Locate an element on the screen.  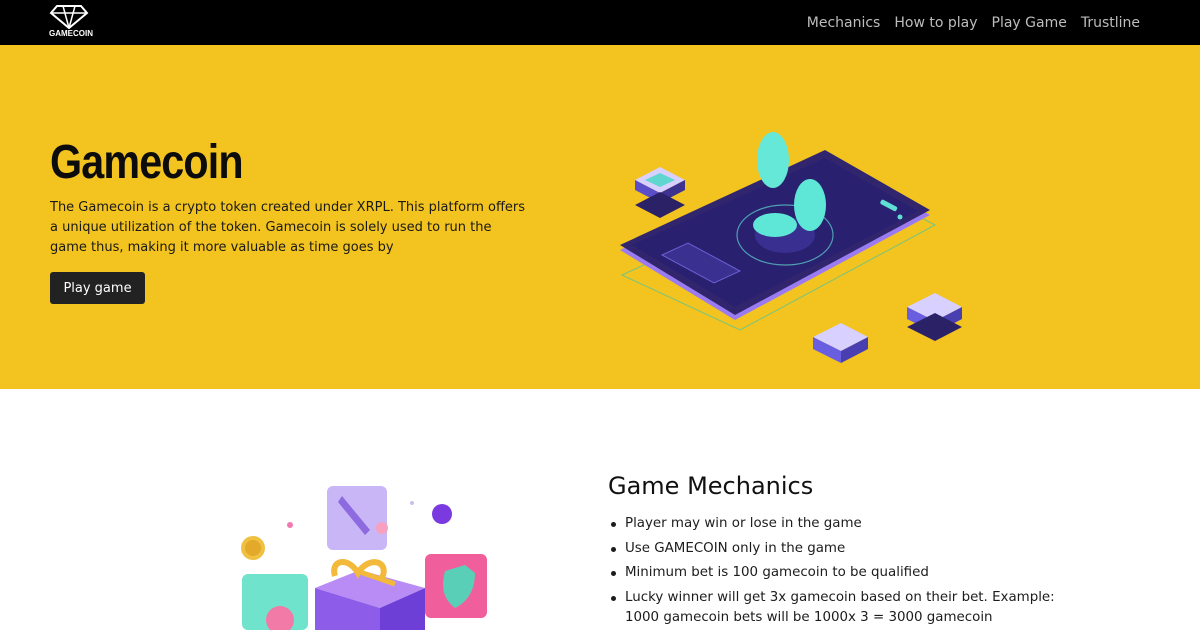
nav-link-mechanics: Mechanics is located at coordinates (844, 23).